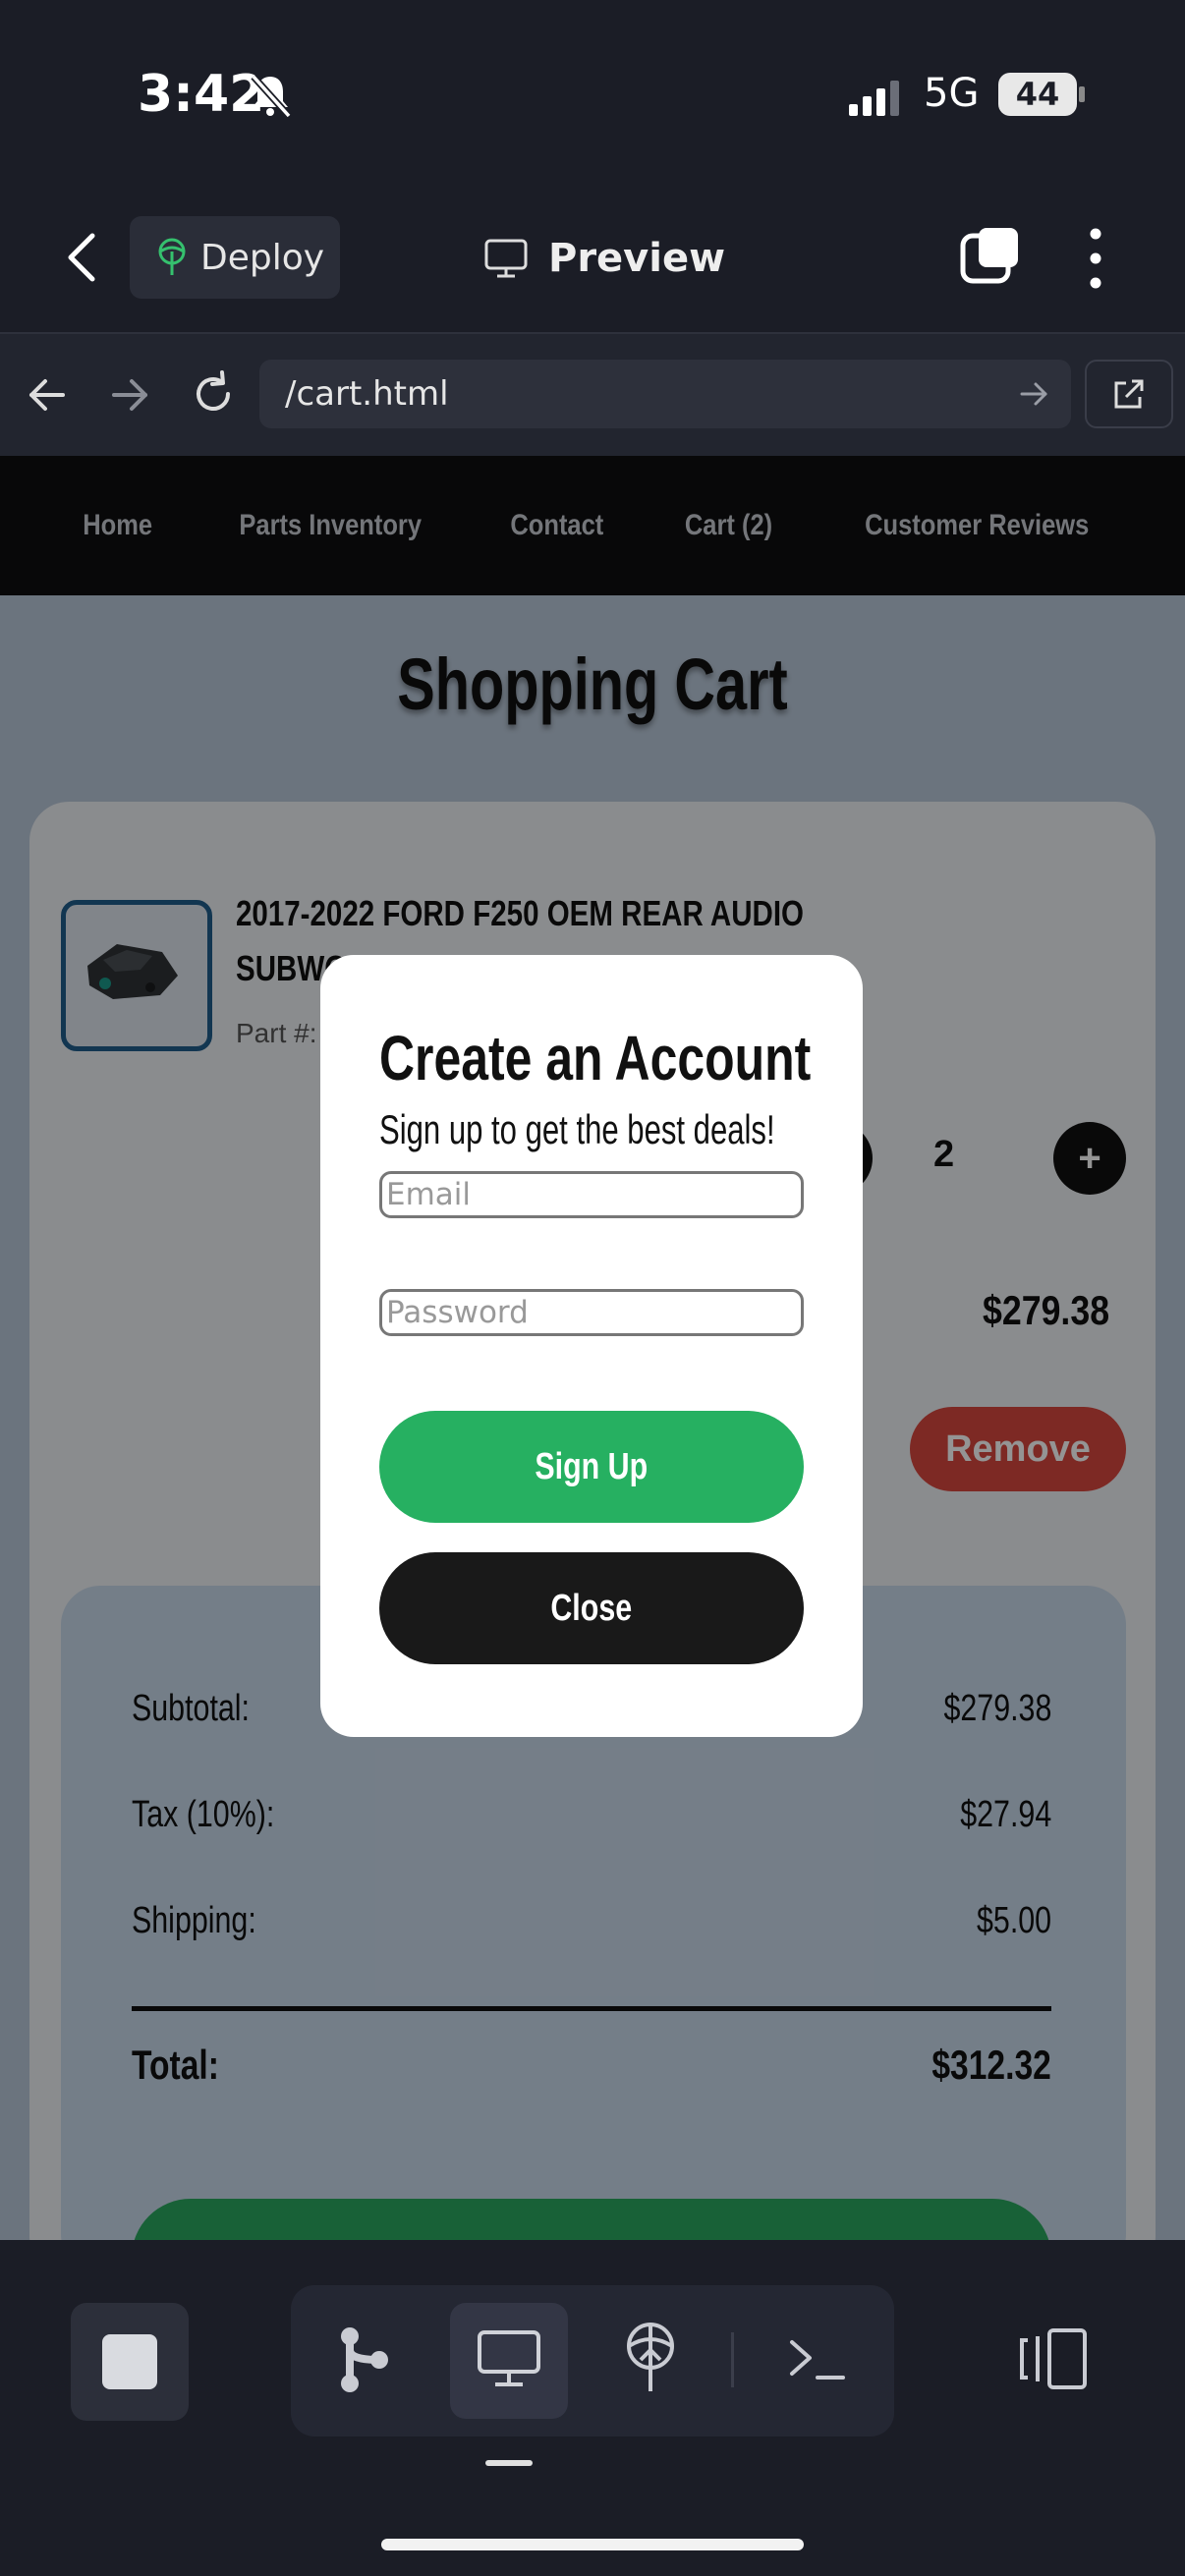  Describe the element at coordinates (577, 1129) in the screenshot. I see `modal-subtitle: Sign up to get the best deals!` at that location.